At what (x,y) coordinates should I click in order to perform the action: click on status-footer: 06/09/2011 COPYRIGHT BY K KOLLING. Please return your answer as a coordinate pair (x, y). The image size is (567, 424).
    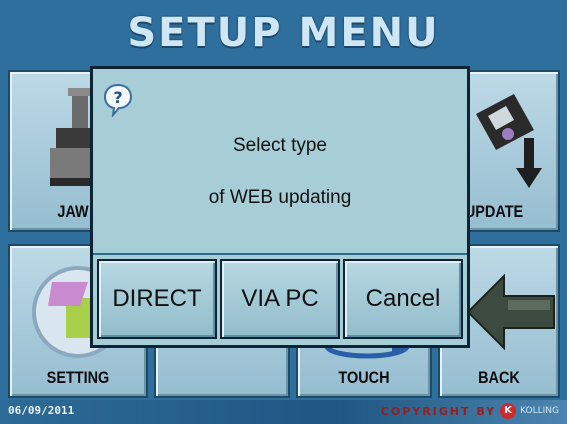
    Looking at the image, I should click on (283, 412).